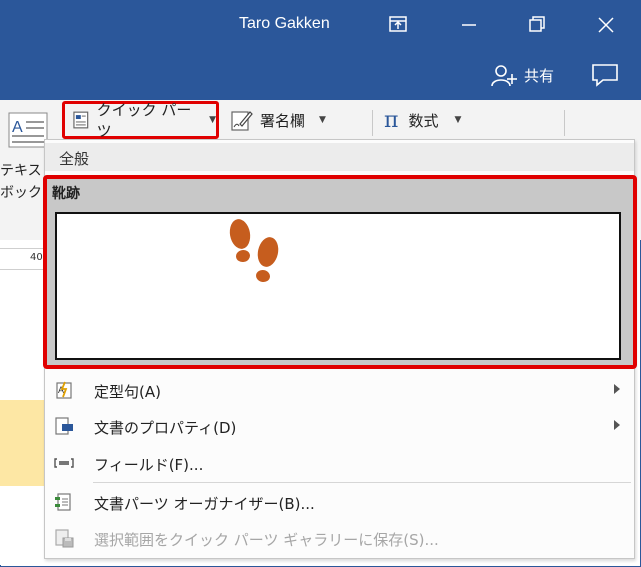  What do you see at coordinates (28, 130) in the screenshot?
I see `textbox-icon: A` at bounding box center [28, 130].